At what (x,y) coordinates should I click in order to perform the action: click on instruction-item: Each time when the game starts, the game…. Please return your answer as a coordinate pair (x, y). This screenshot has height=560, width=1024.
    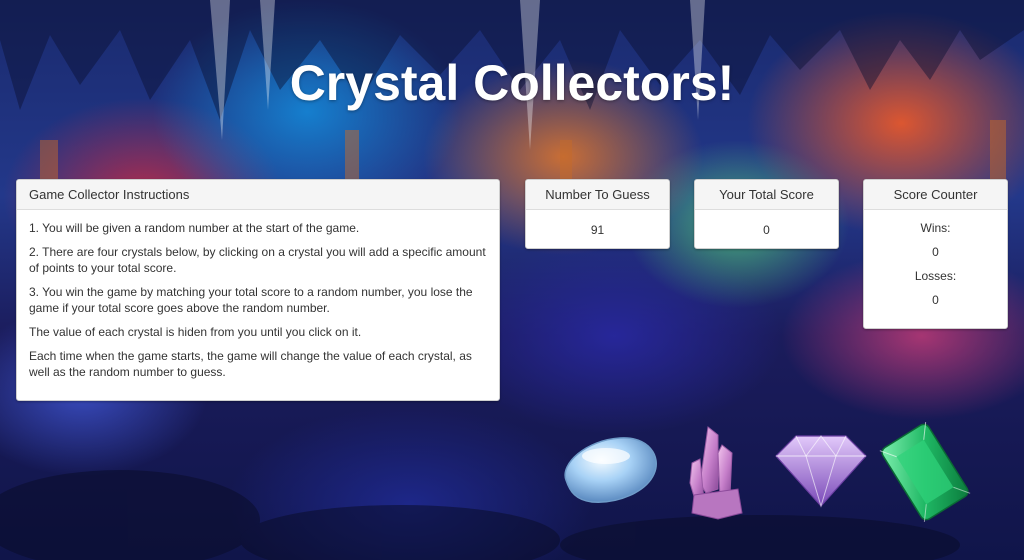
    Looking at the image, I should click on (250, 364).